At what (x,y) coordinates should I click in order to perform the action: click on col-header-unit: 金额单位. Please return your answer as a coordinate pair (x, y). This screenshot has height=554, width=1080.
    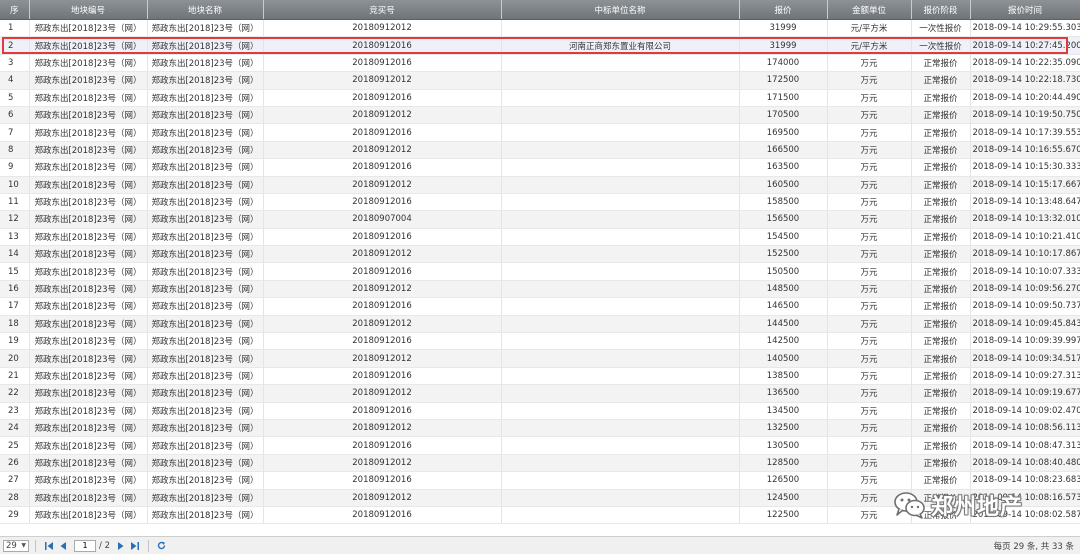
    Looking at the image, I should click on (869, 10).